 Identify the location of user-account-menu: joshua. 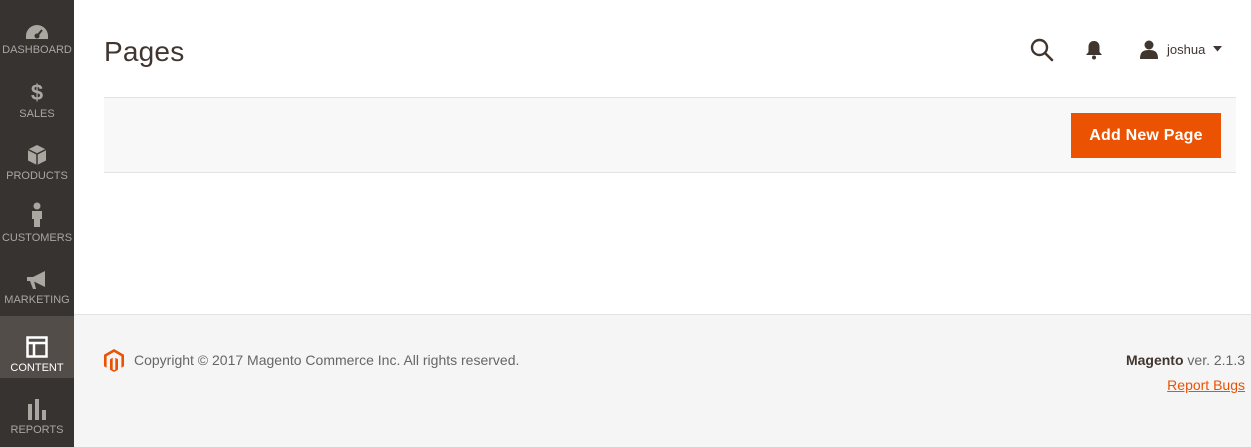
(1181, 49).